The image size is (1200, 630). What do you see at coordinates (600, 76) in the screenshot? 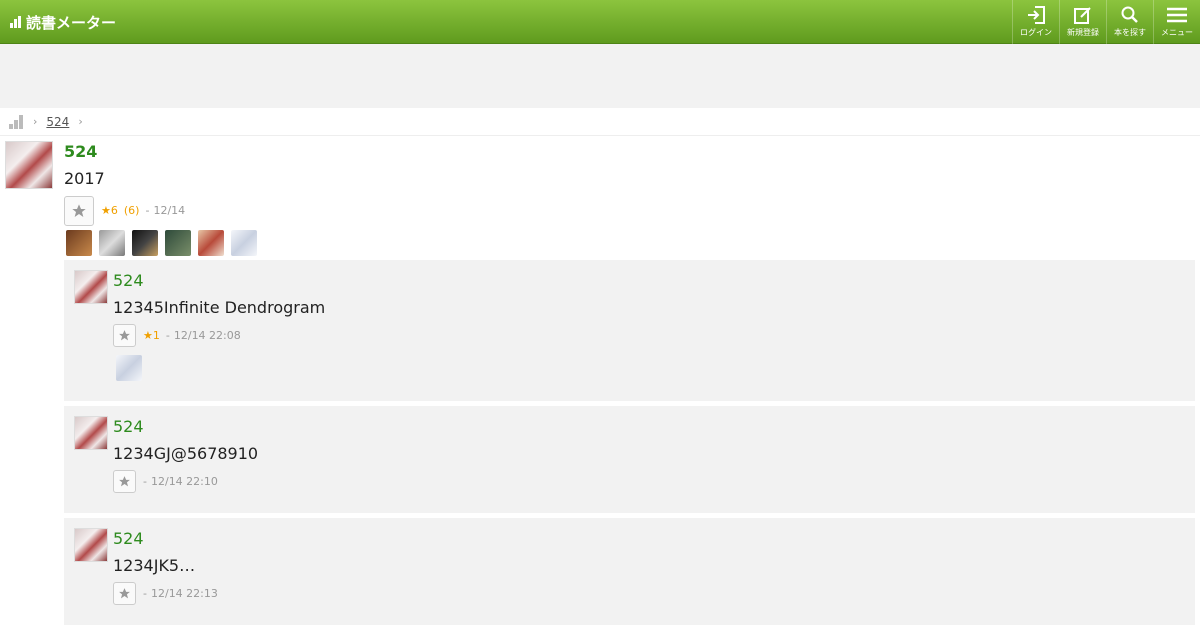
I see `ad-area` at bounding box center [600, 76].